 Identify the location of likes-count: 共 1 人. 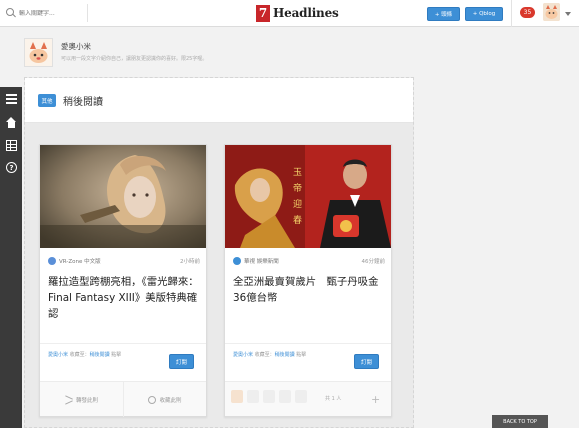
(333, 399).